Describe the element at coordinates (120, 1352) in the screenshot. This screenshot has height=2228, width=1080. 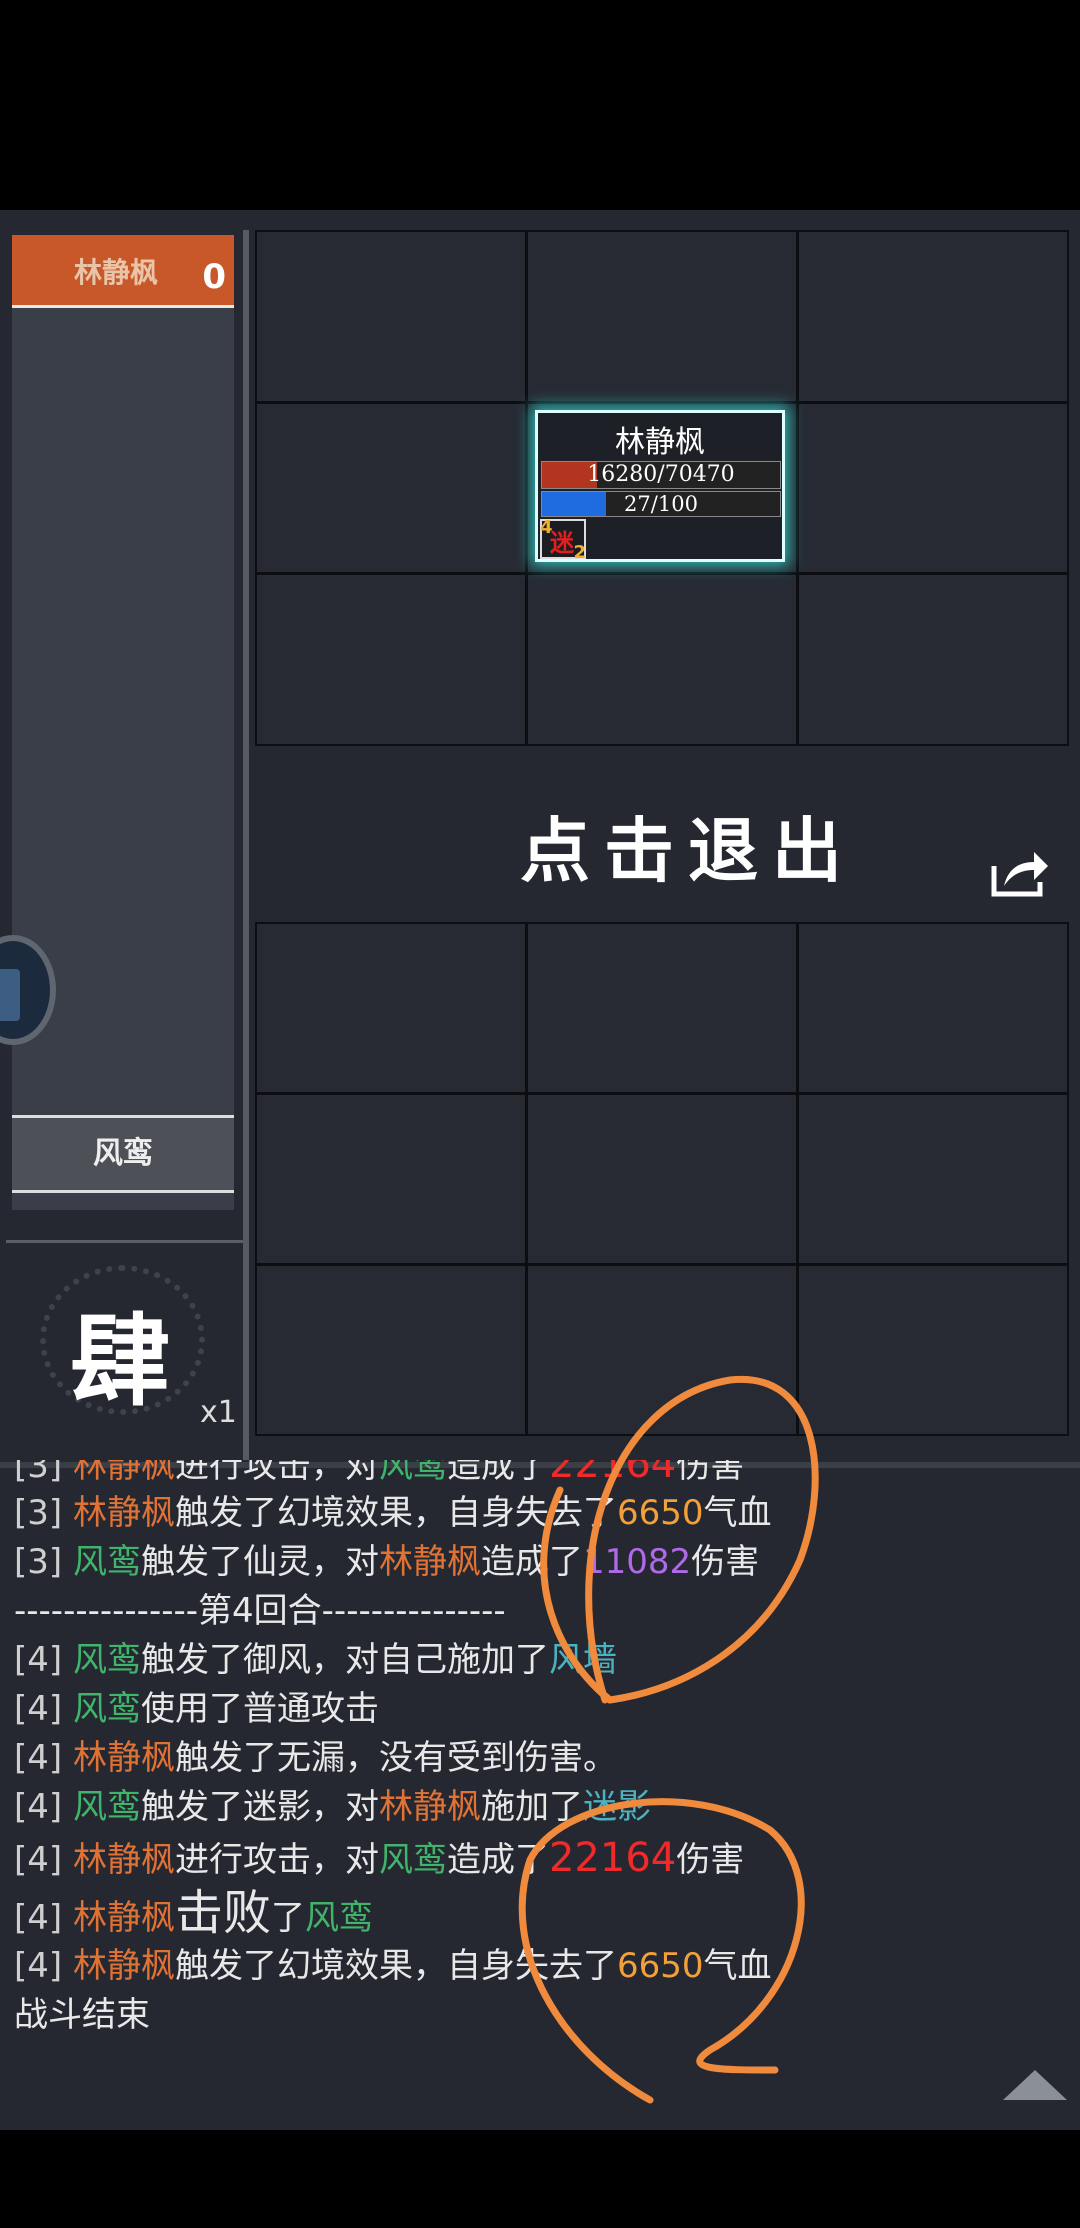
I see `speed-button: 肆` at that location.